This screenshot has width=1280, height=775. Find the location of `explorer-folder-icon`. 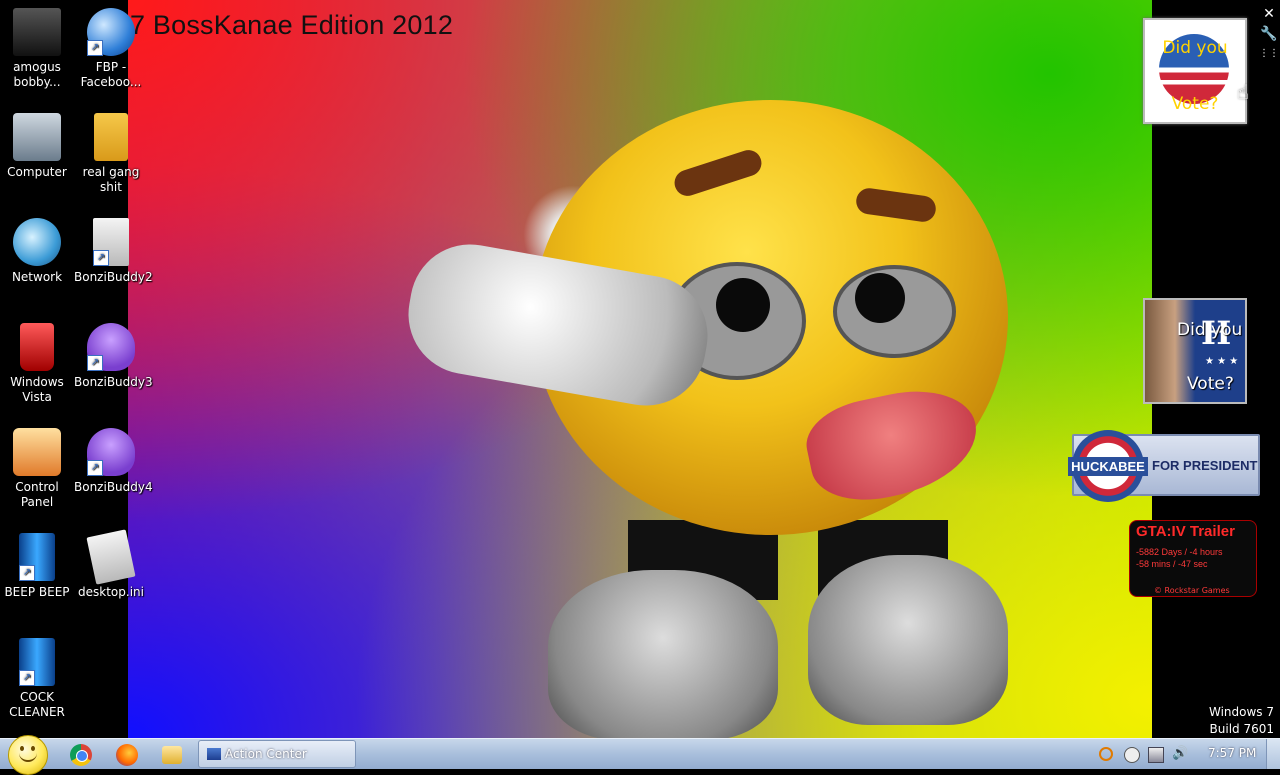

explorer-folder-icon is located at coordinates (172, 755).